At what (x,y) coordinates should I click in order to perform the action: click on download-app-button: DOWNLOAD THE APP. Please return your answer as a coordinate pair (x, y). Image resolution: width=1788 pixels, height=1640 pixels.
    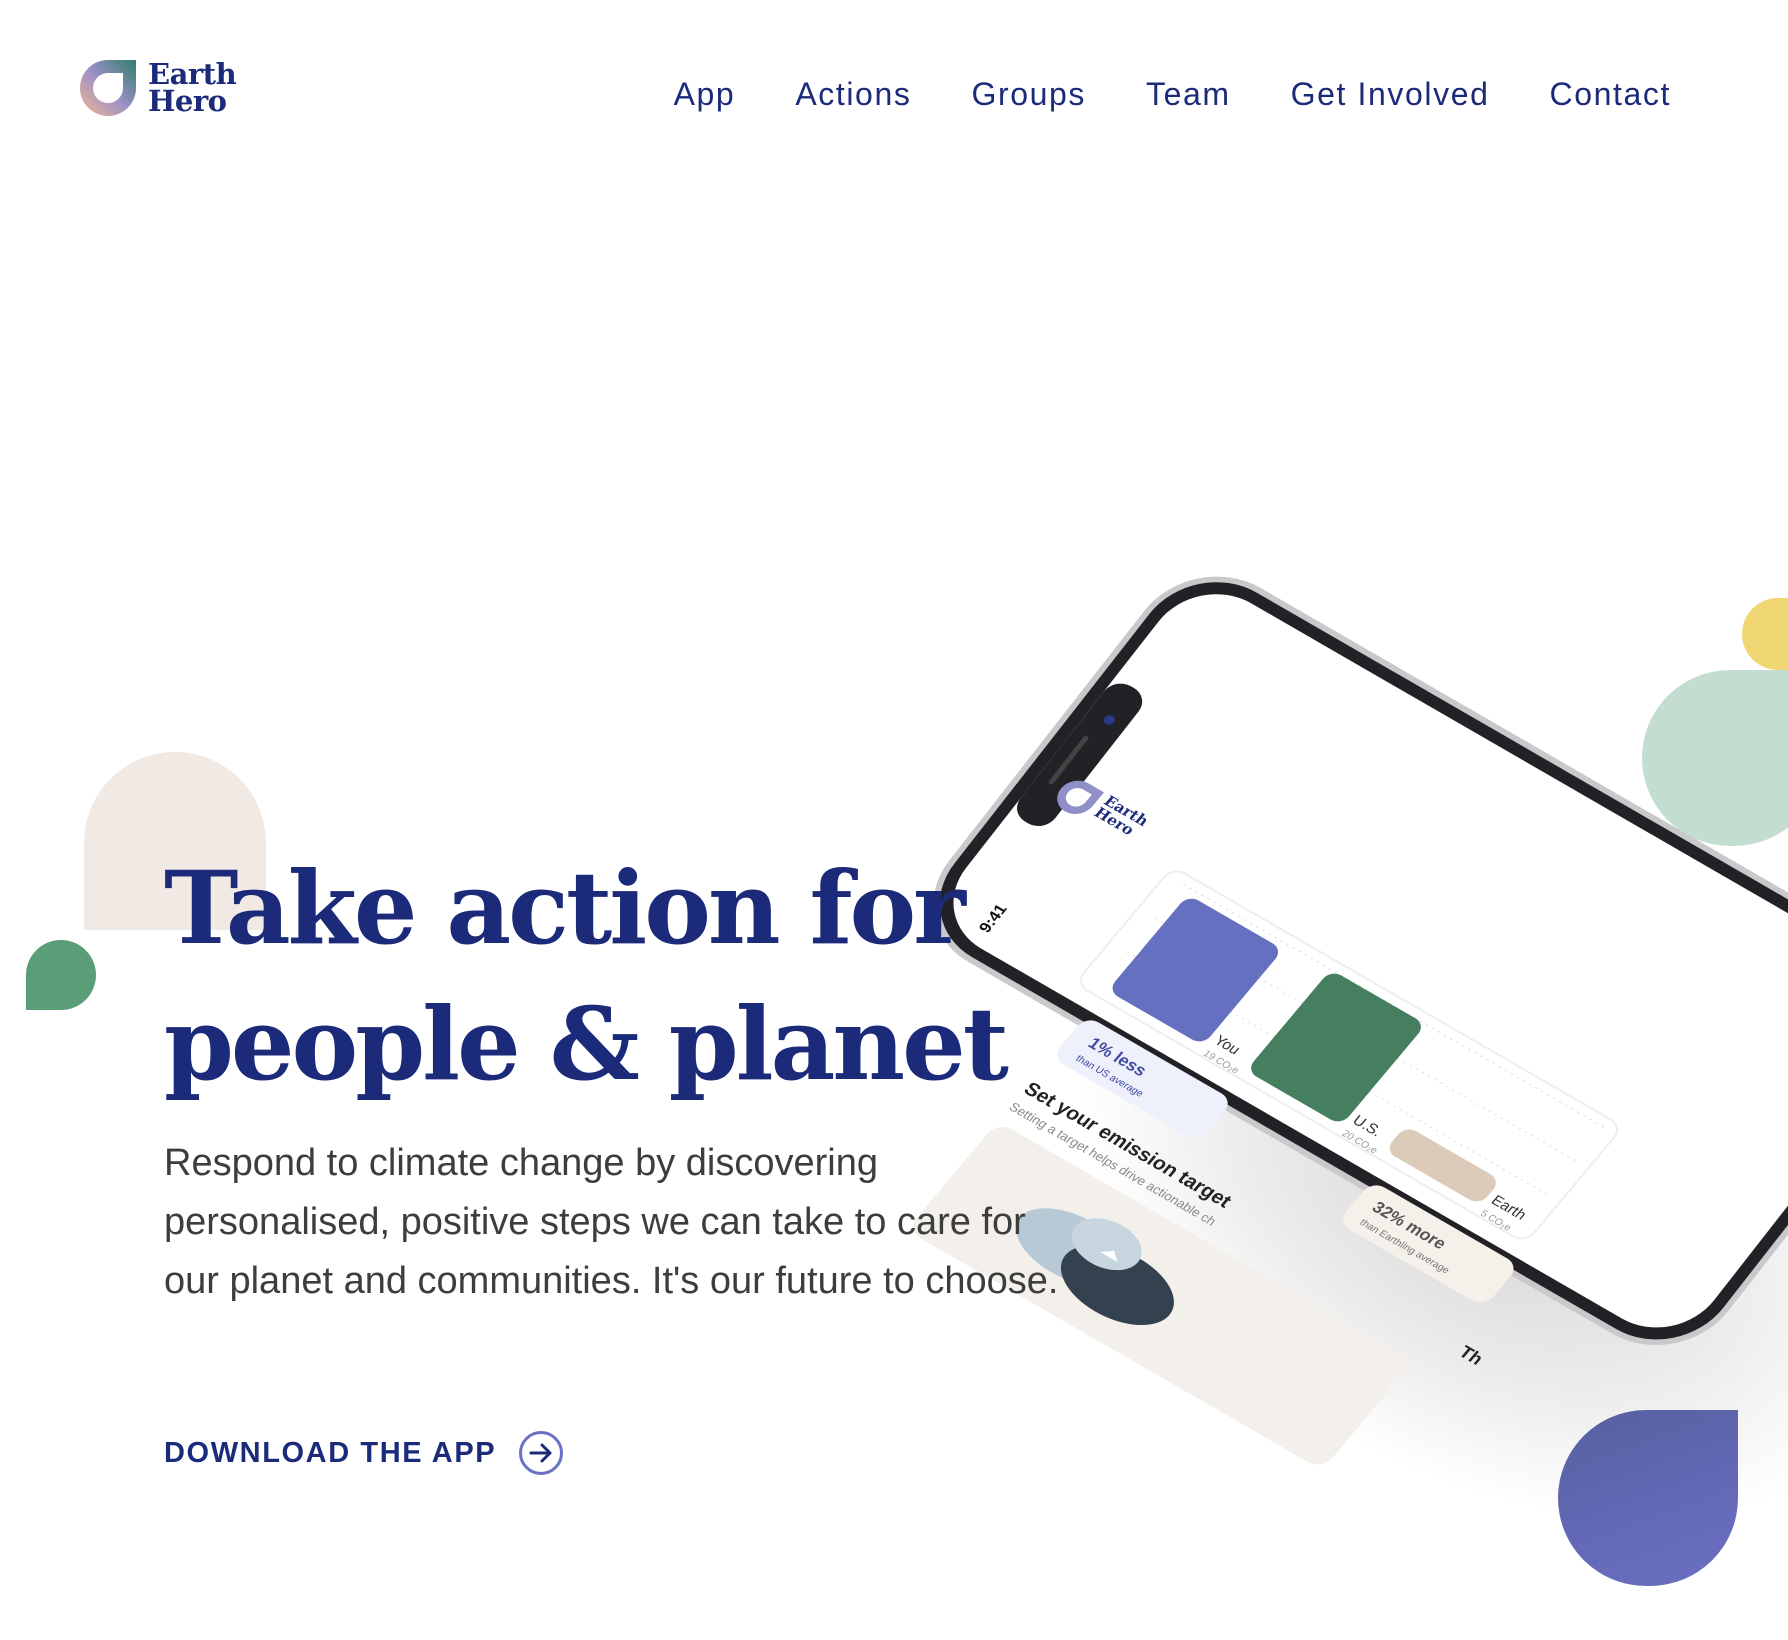
    Looking at the image, I should click on (364, 1453).